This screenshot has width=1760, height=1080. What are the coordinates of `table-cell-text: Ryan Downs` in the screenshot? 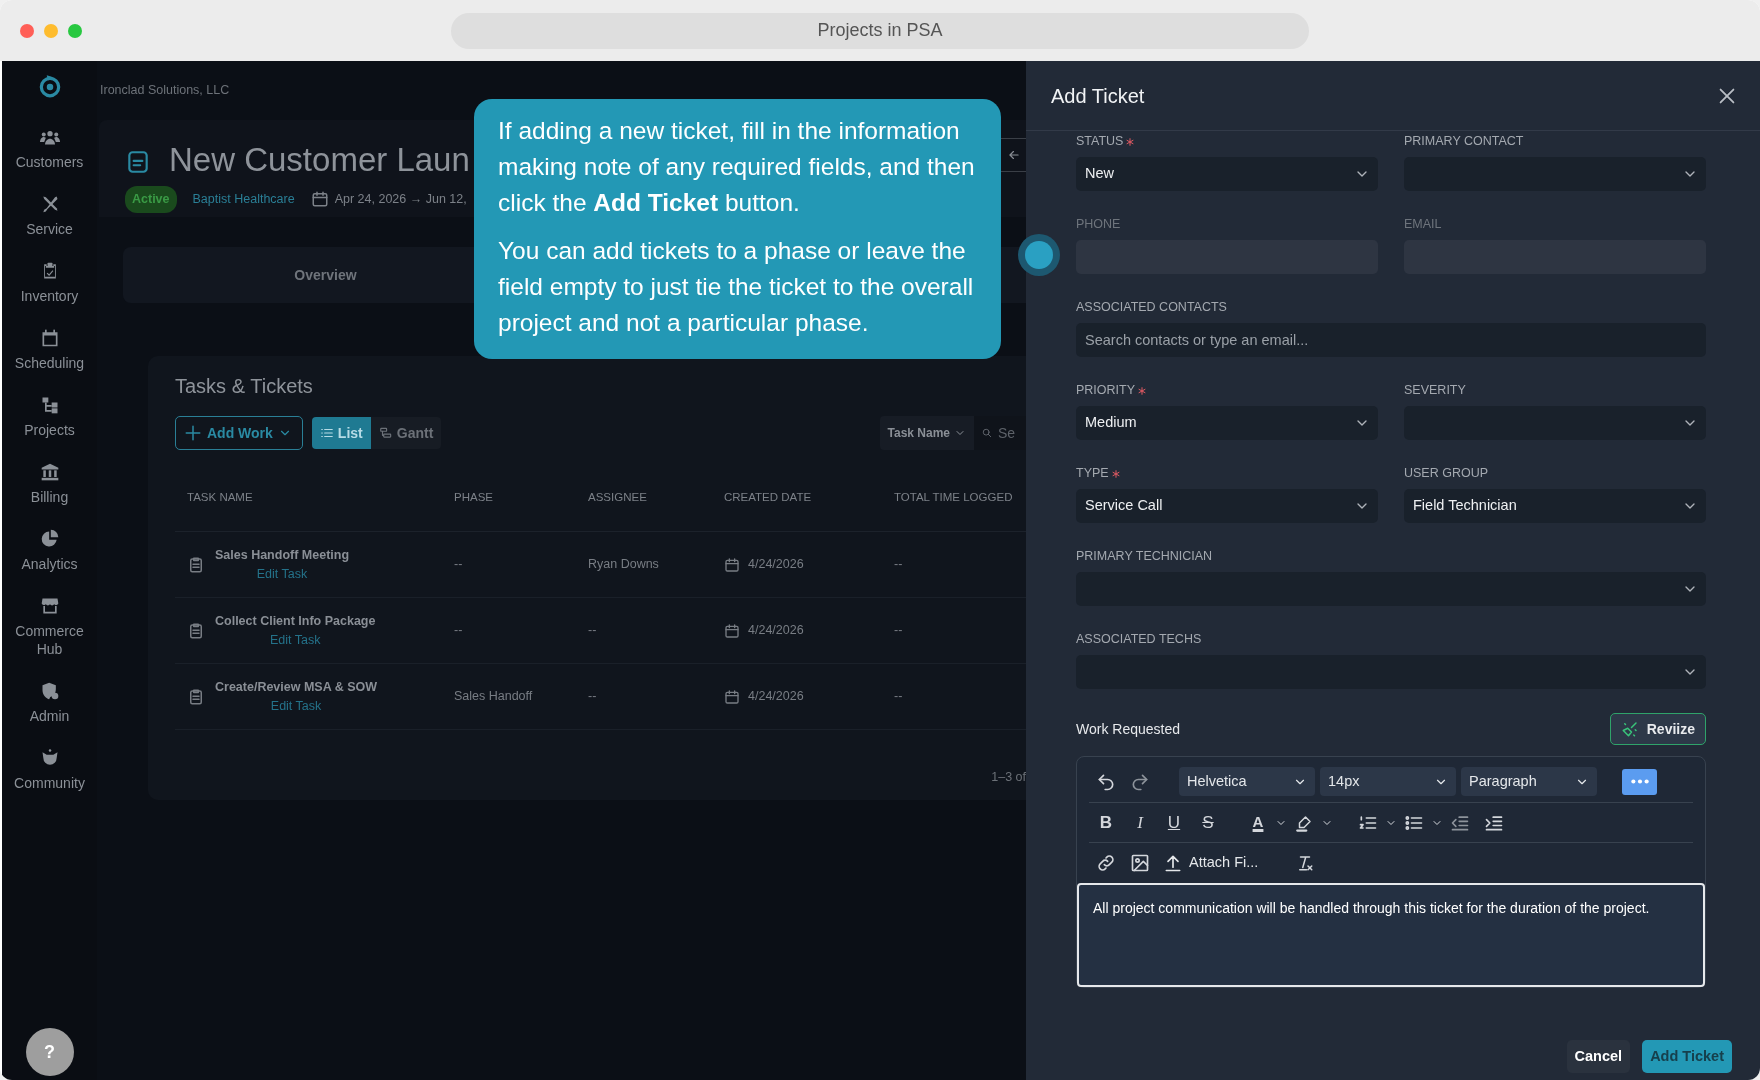 It's located at (624, 565).